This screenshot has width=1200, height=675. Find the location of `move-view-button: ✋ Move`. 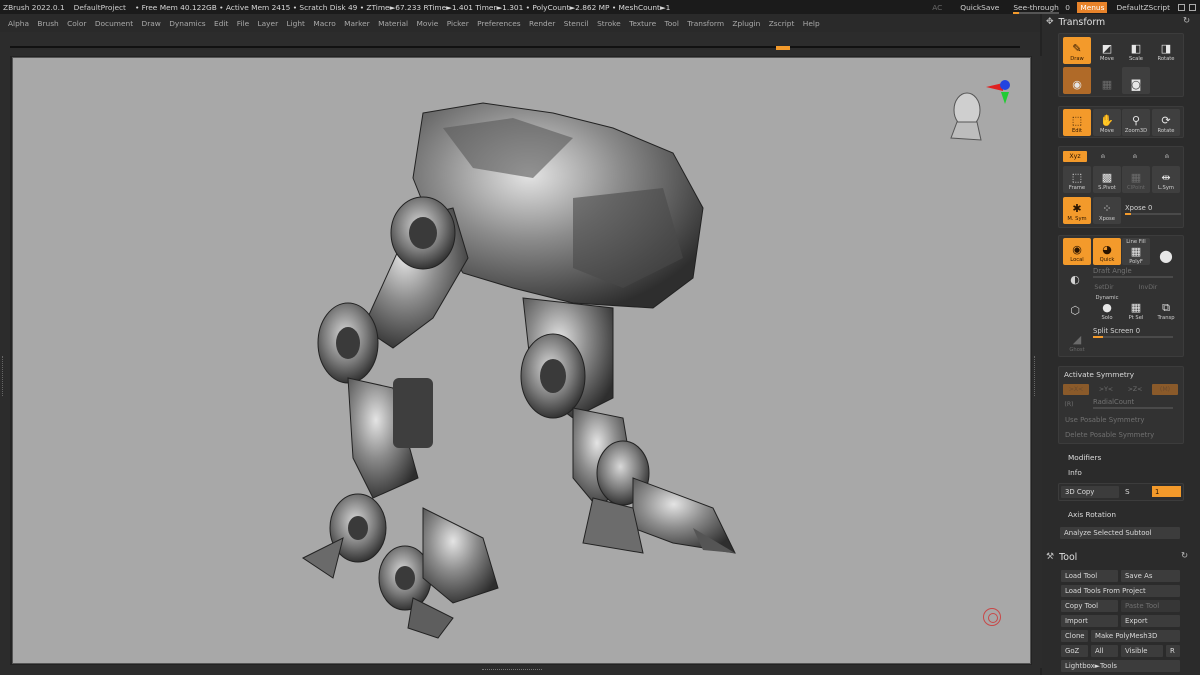

move-view-button: ✋ Move is located at coordinates (1107, 122).